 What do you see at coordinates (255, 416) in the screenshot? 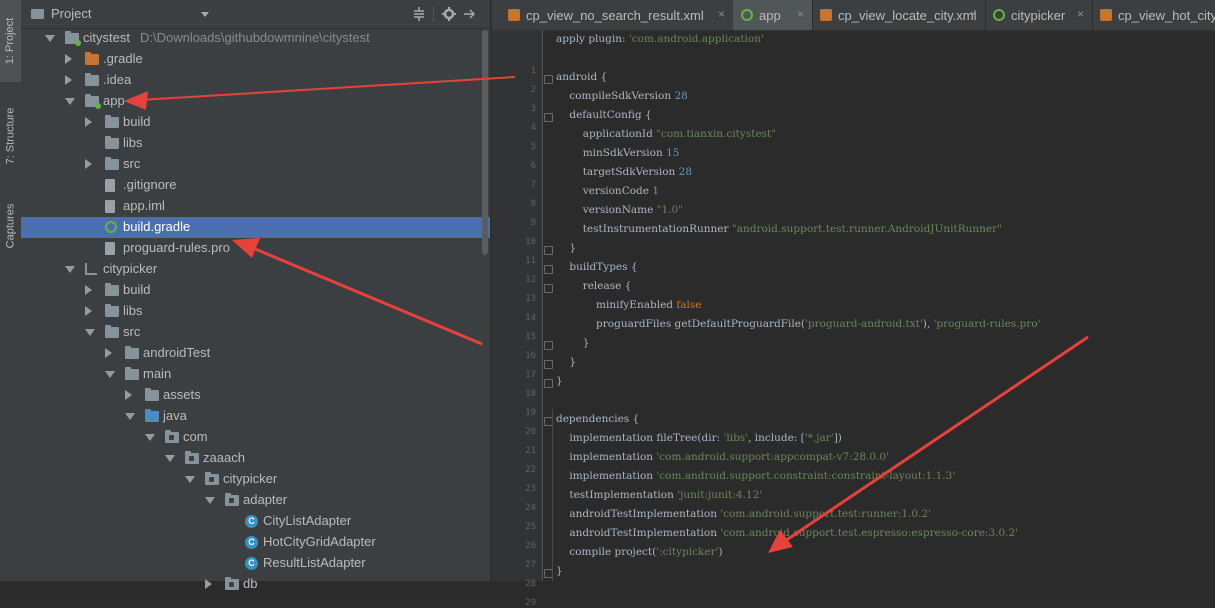
I see `tree-item: java` at bounding box center [255, 416].